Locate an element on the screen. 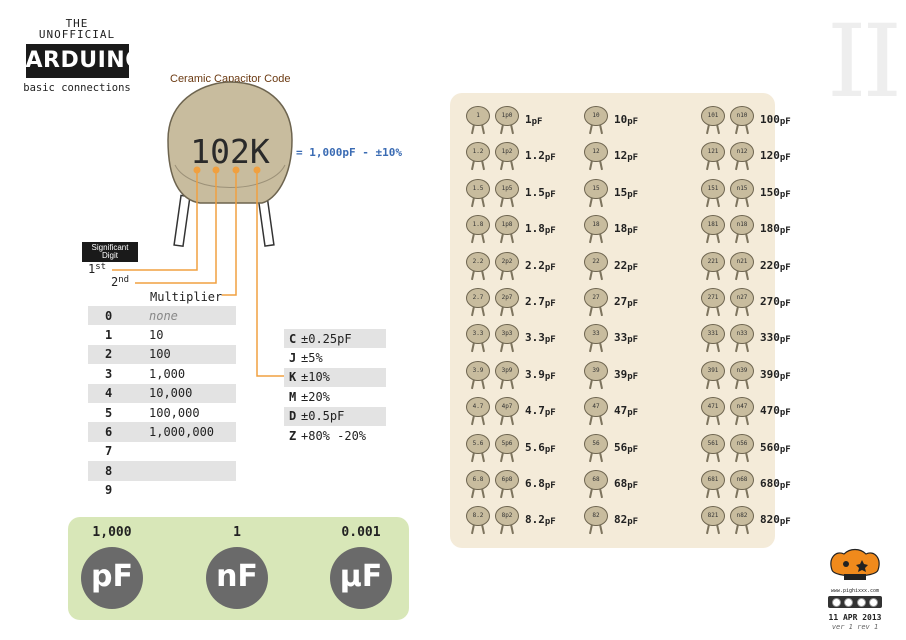 This screenshot has width=906, height=640. chip-code: 2p7 is located at coordinates (507, 298).